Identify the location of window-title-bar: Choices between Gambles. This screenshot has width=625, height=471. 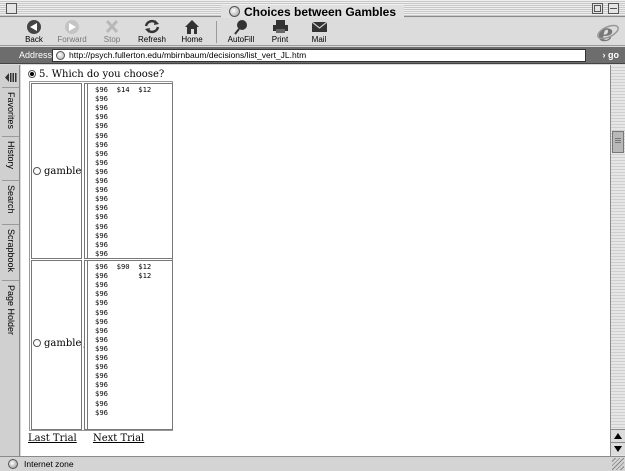
(312, 10).